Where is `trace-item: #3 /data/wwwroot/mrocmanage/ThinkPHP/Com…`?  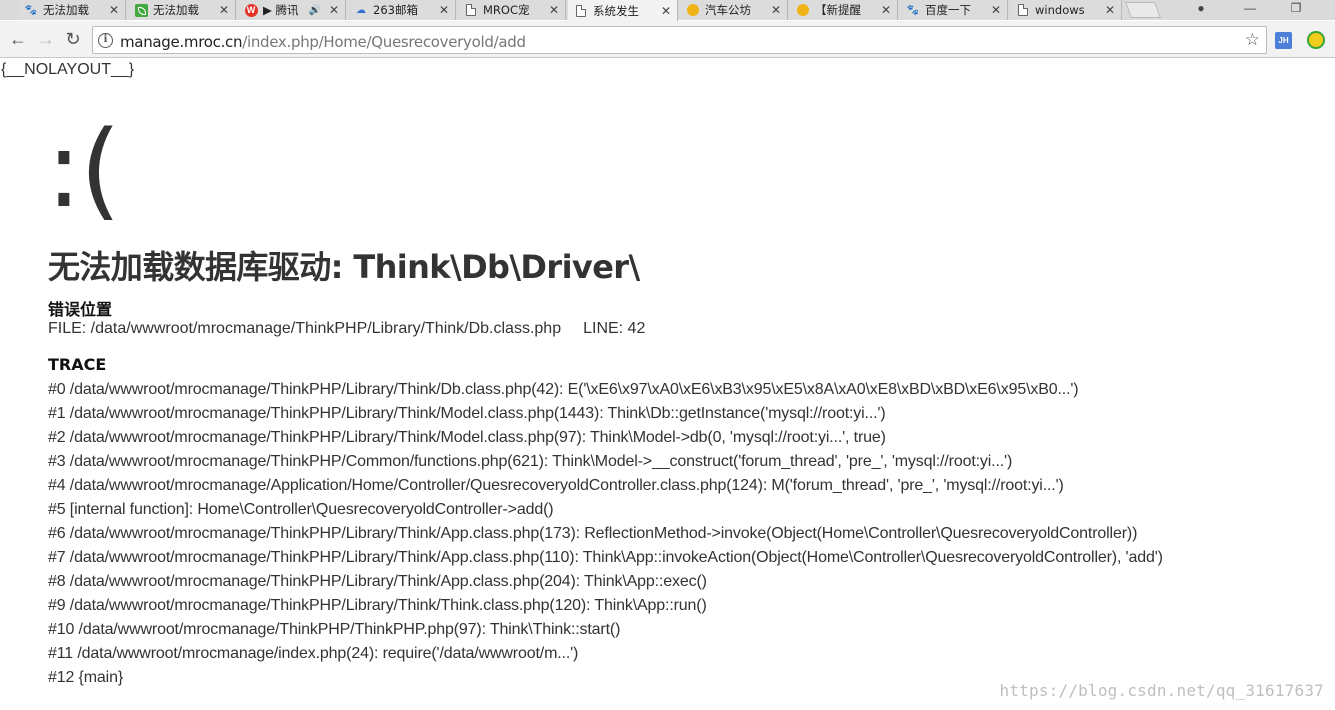
trace-item: #3 /data/wwwroot/mrocmanage/ThinkPHP/Com… is located at coordinates (530, 461).